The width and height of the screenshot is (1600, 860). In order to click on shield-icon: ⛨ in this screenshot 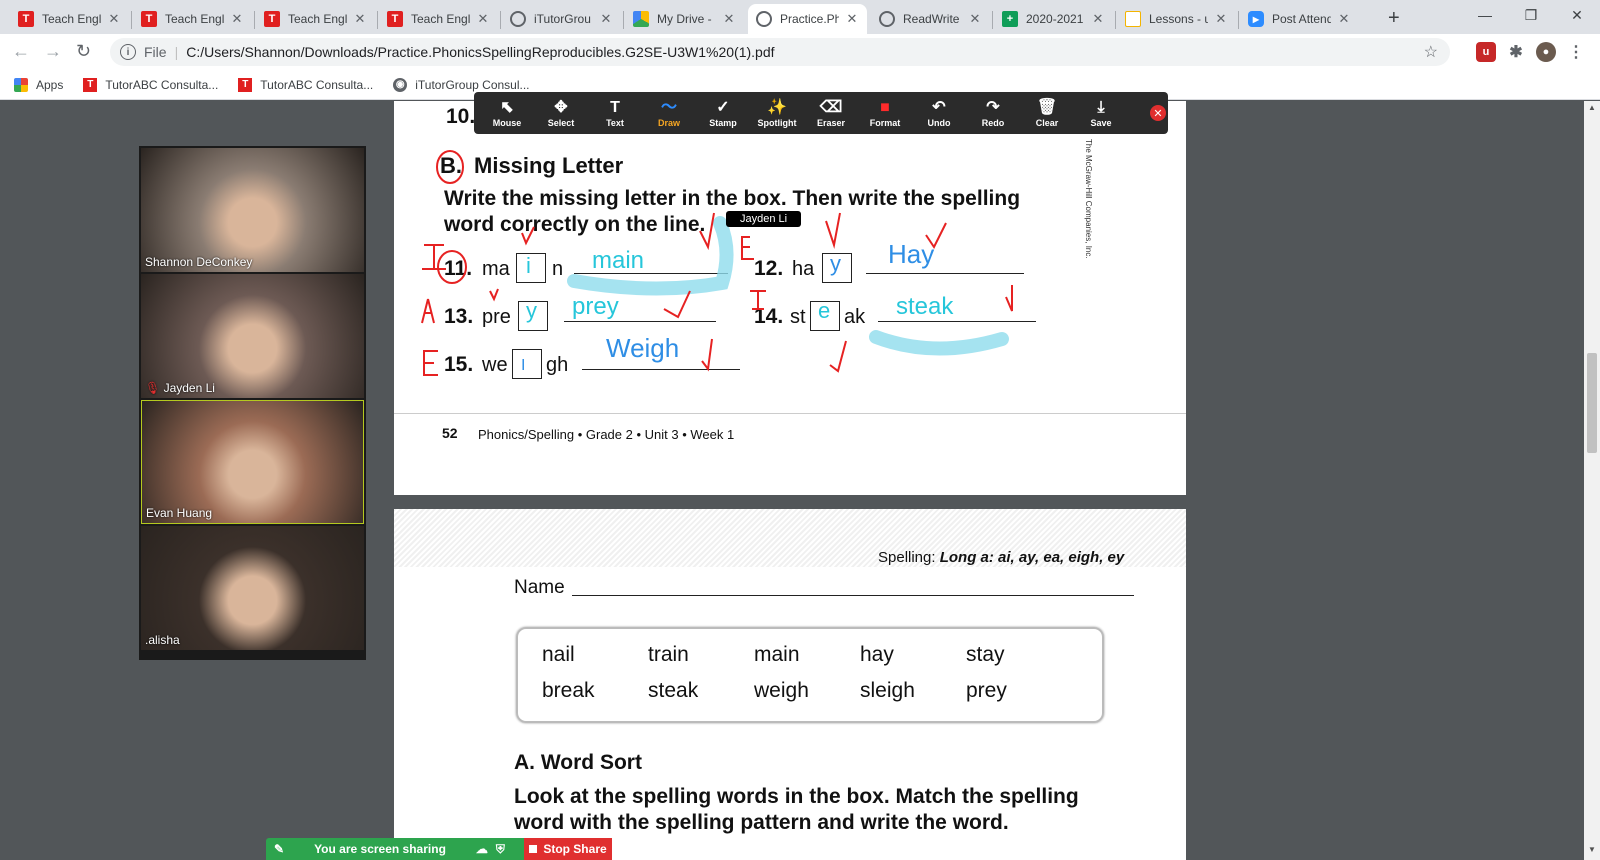, I will do `click(500, 848)`.